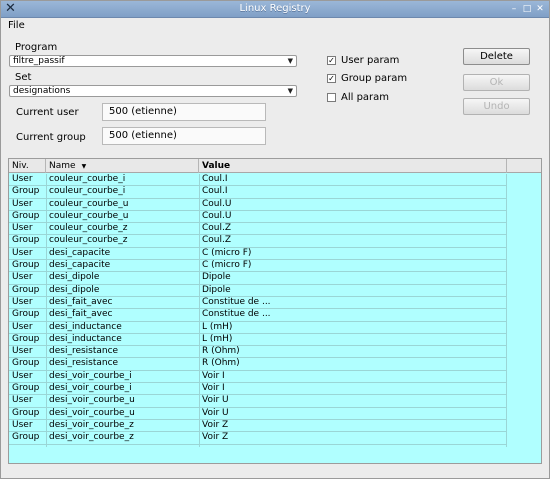 Image resolution: width=550 pixels, height=479 pixels. I want to click on group-param-checkbox: ✓, so click(331, 78).